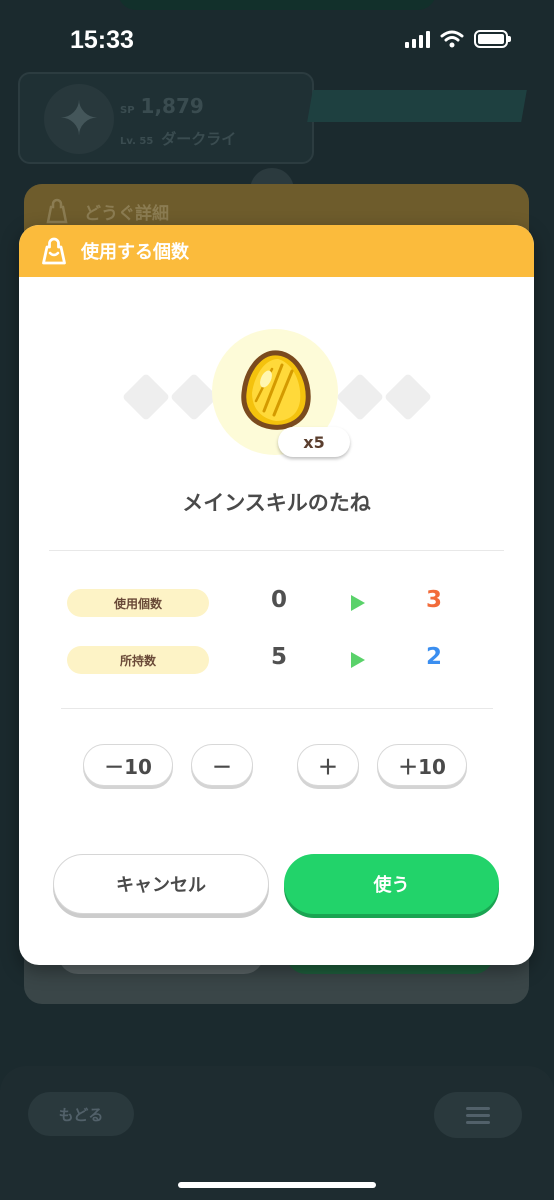 Image resolution: width=554 pixels, height=1200 pixels. Describe the element at coordinates (128, 765) in the screenshot. I see `minus-10-button: －10` at that location.